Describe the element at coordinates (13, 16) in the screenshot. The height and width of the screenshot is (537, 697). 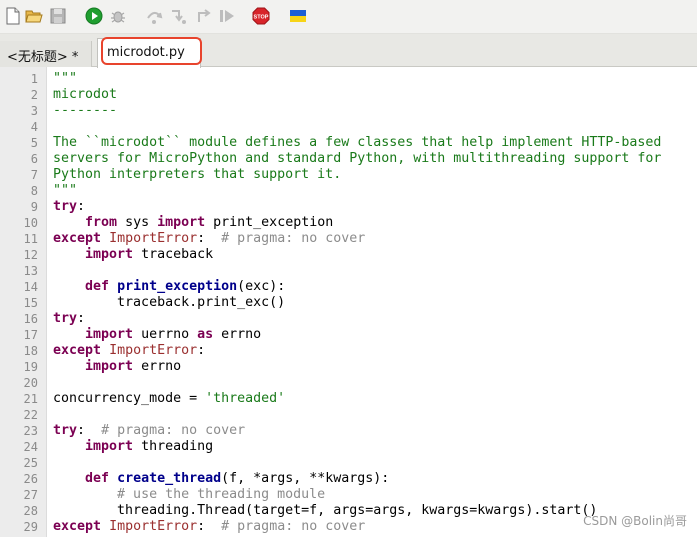
I see `new-file-icon` at that location.